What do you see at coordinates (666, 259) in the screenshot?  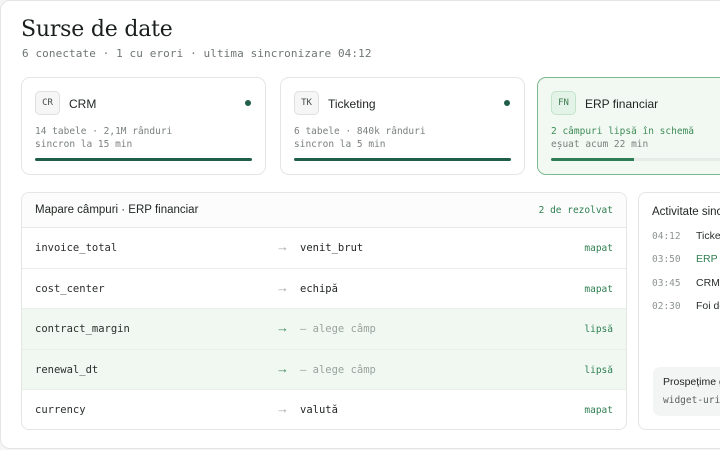 I see `activity-time: 03:50` at bounding box center [666, 259].